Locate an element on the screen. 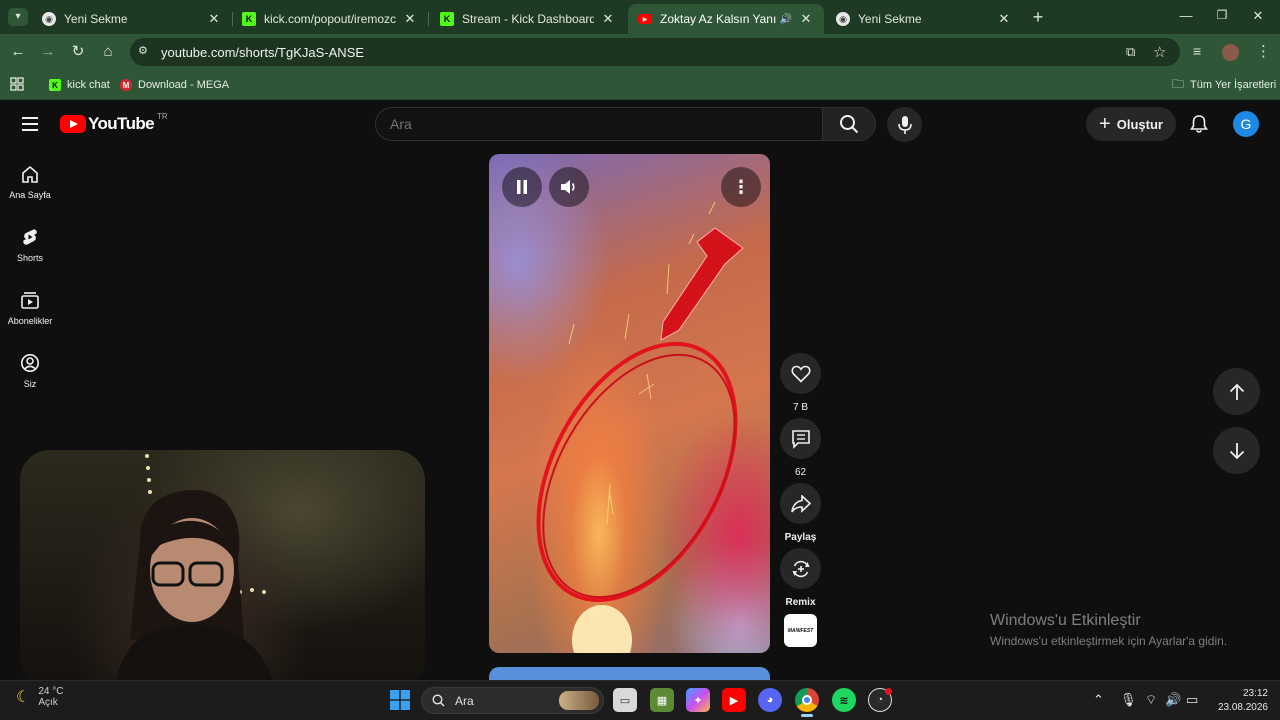  site-info-icon: ⚙ is located at coordinates (145, 51).